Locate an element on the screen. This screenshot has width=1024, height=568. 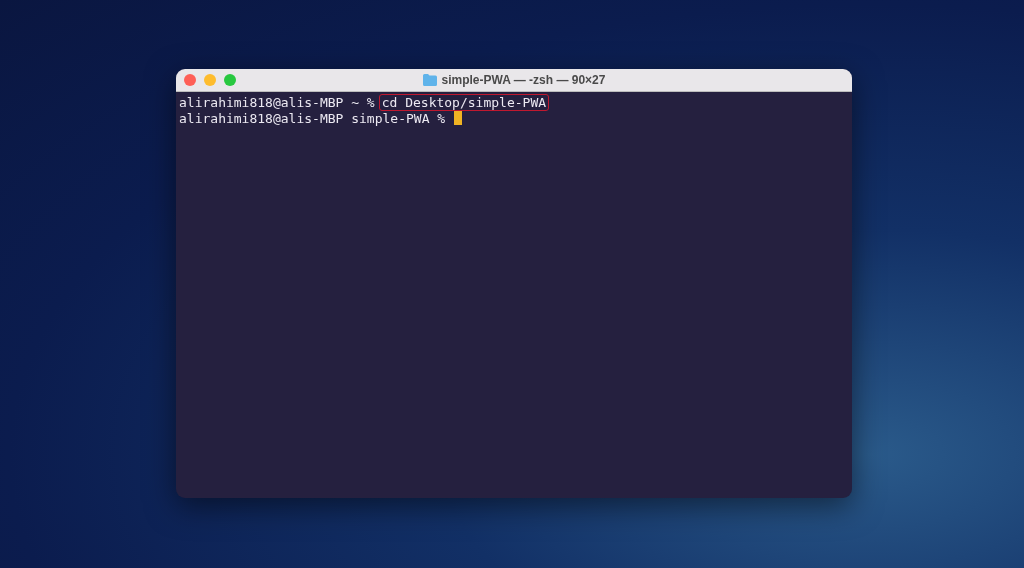
zoom-button is located at coordinates (230, 80).